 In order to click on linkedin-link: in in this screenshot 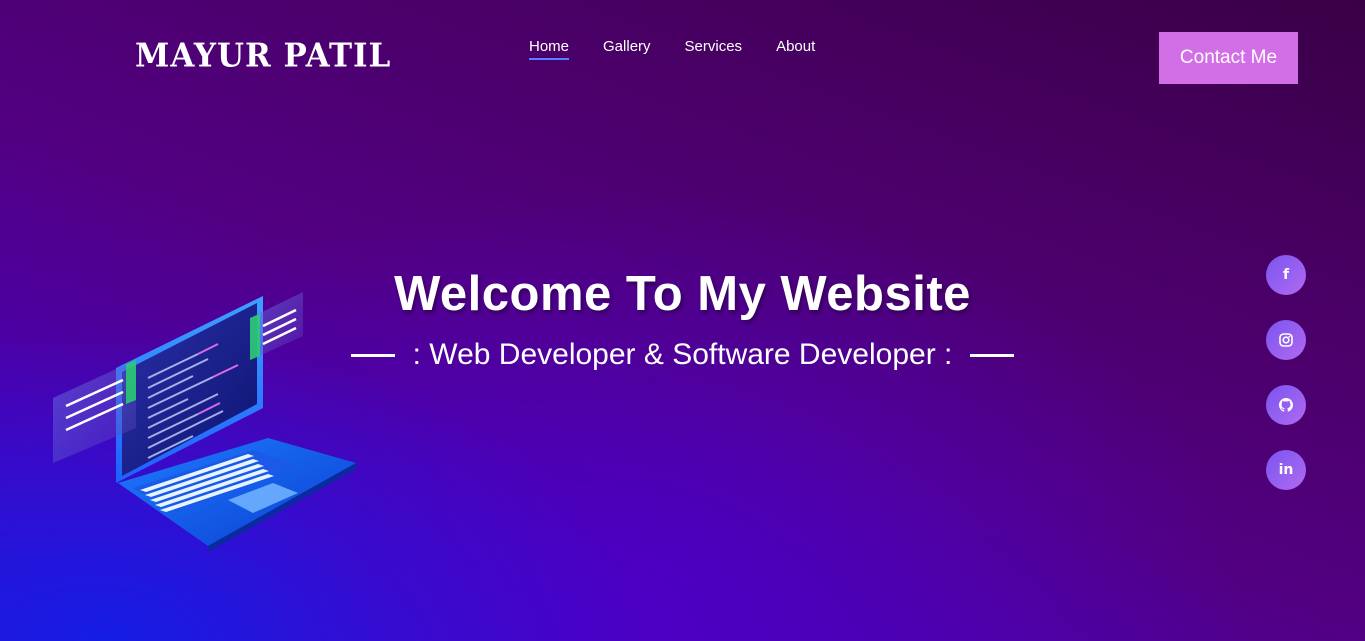, I will do `click(1286, 470)`.